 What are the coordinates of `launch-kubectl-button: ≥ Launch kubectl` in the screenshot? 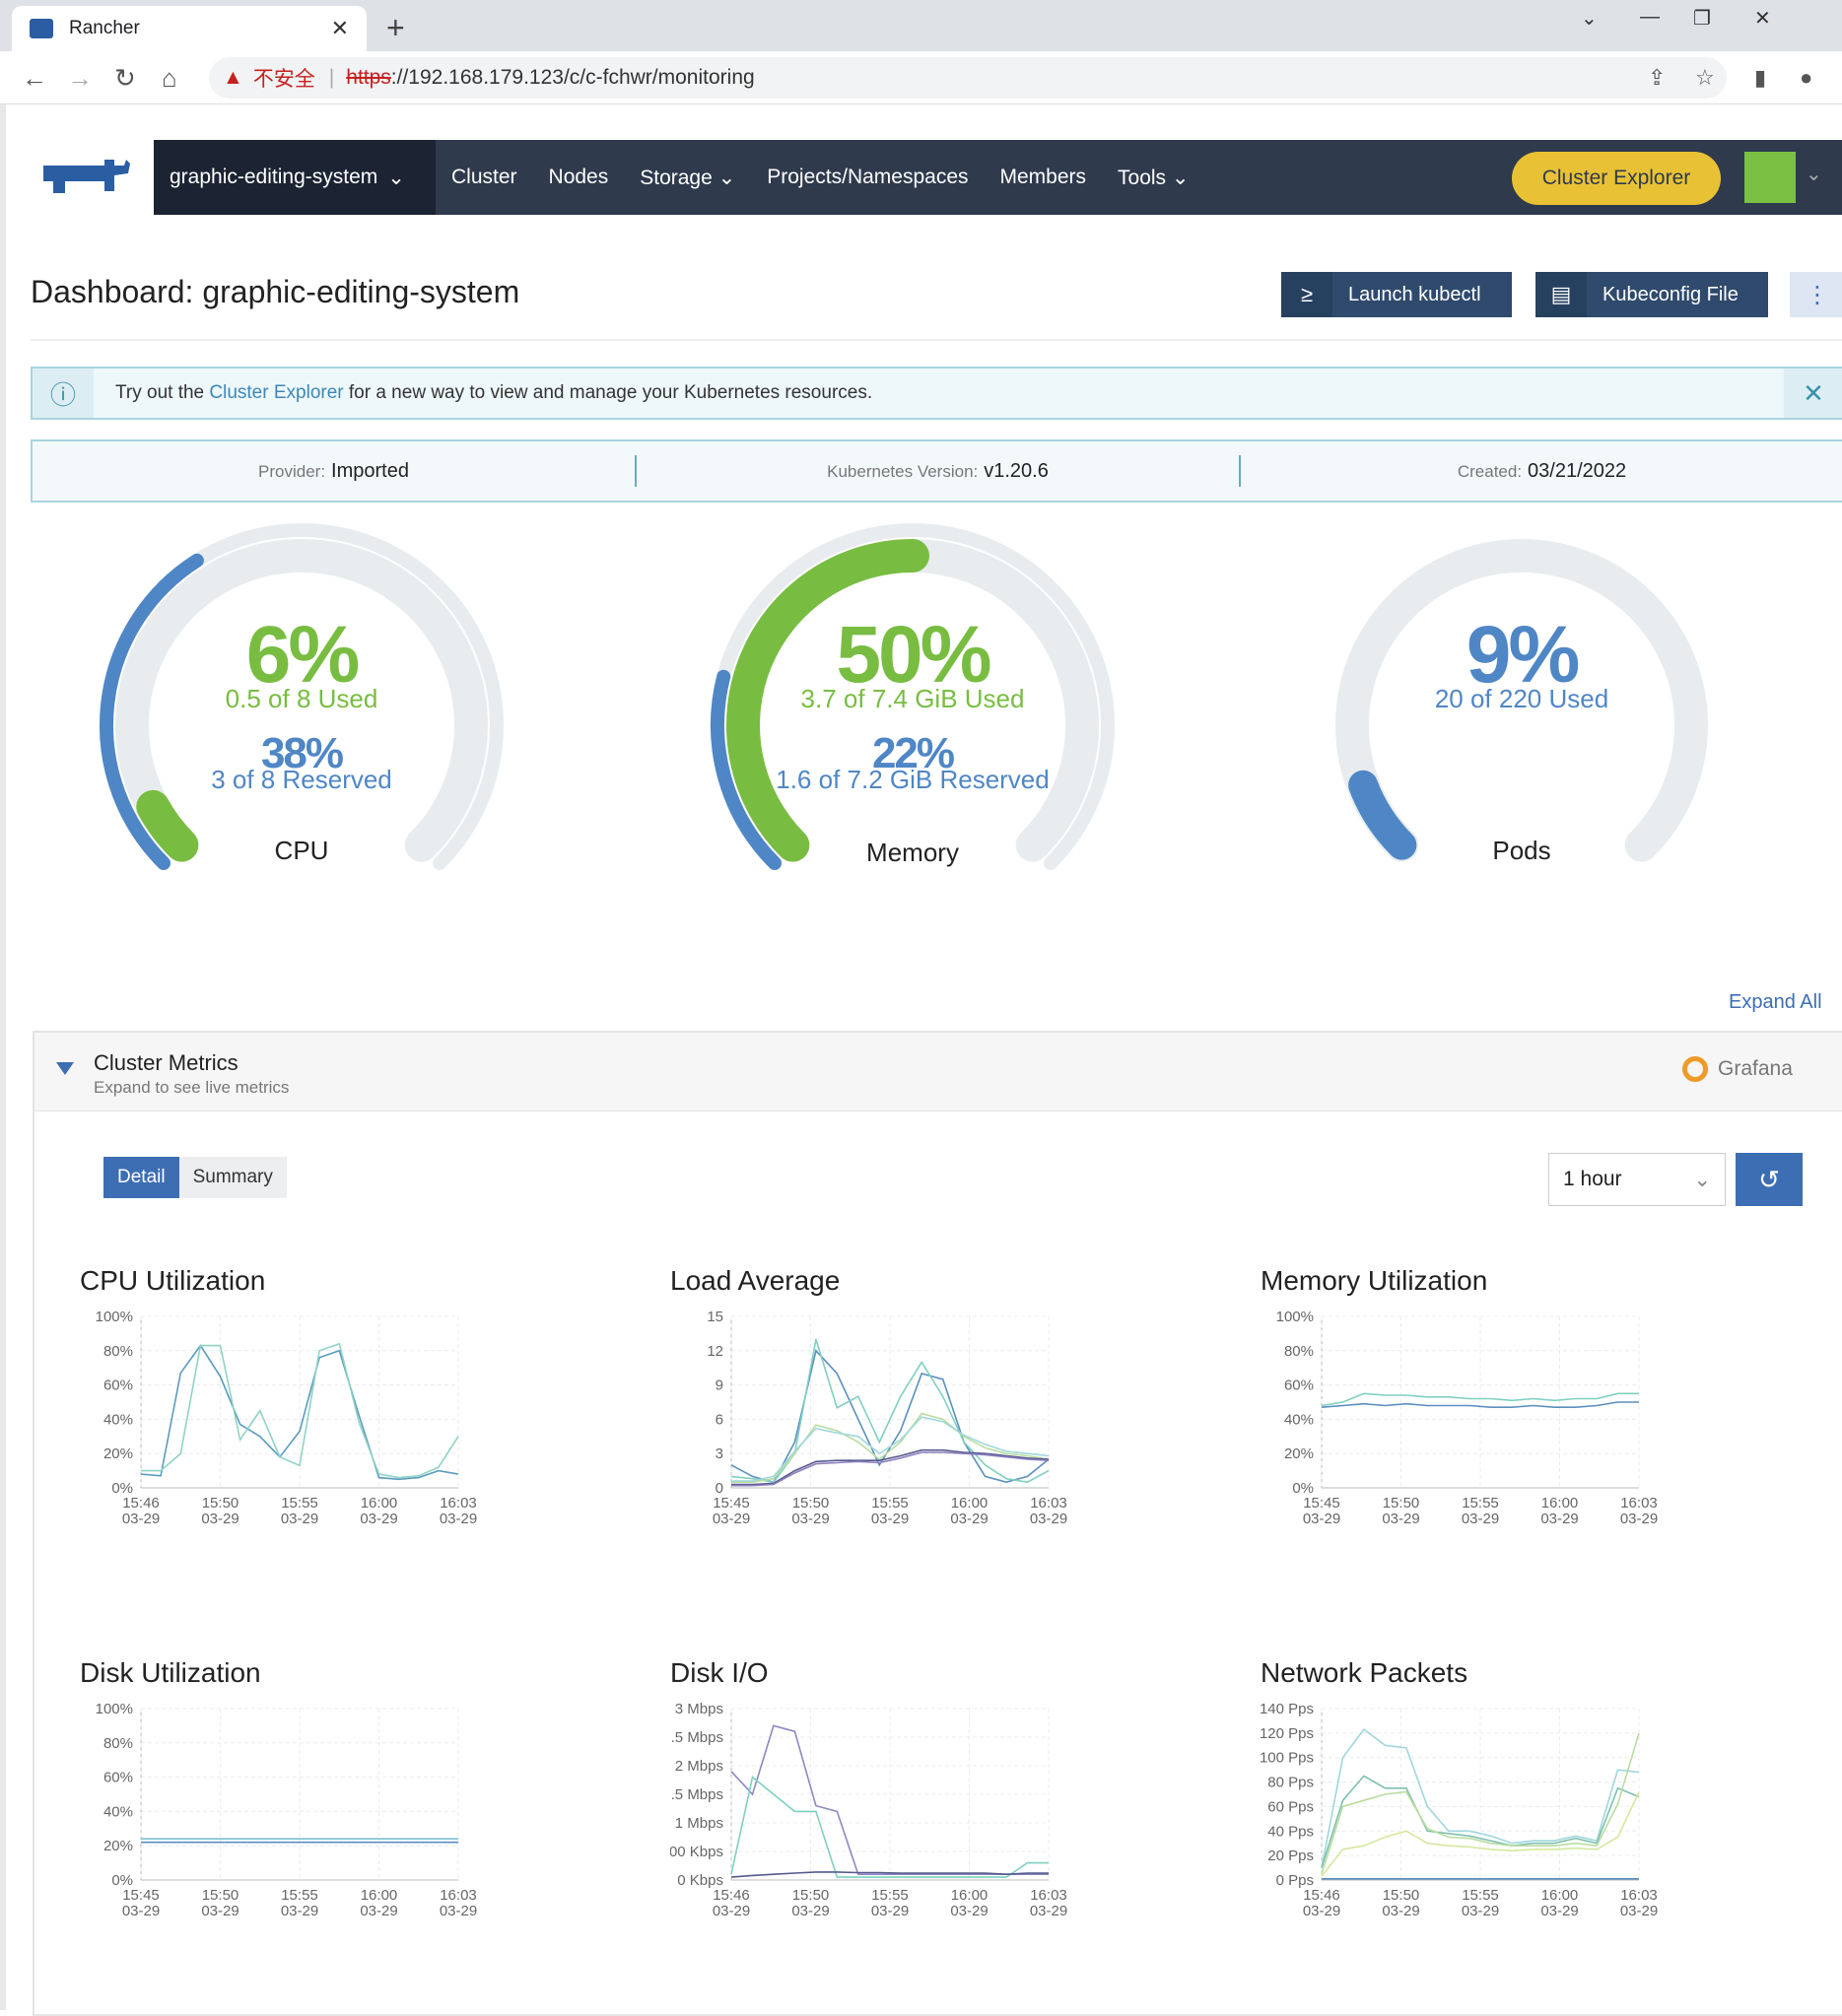 It's located at (1396, 294).